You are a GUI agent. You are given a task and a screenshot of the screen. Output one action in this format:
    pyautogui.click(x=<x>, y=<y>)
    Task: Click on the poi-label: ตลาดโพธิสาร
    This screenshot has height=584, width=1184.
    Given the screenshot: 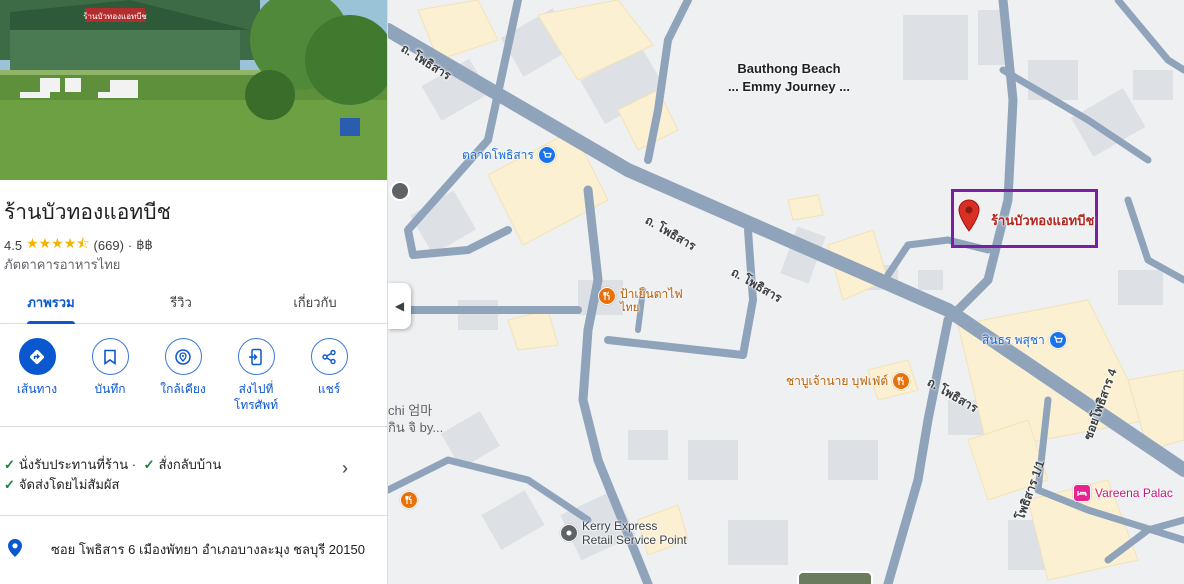 What is the action you would take?
    pyautogui.click(x=498, y=155)
    